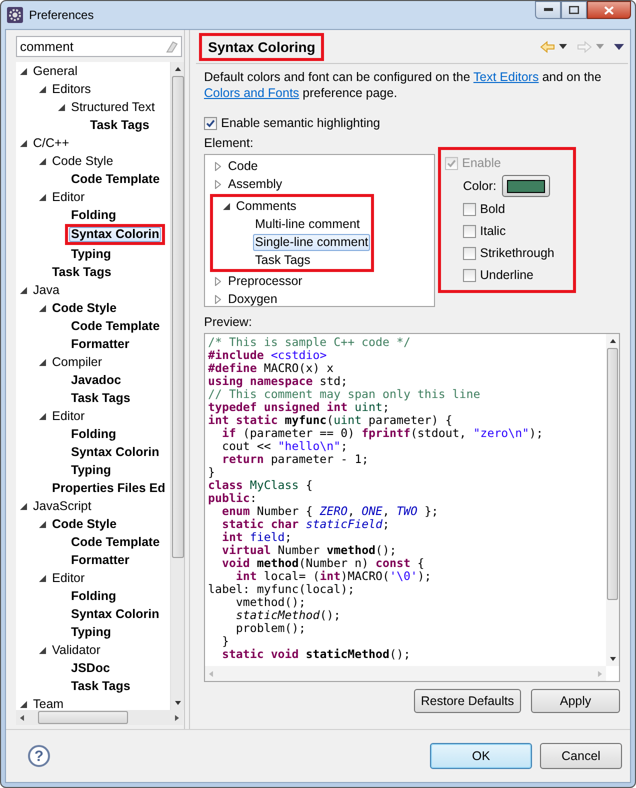  What do you see at coordinates (282, 260) in the screenshot?
I see `element-tree-item: Task Tags` at bounding box center [282, 260].